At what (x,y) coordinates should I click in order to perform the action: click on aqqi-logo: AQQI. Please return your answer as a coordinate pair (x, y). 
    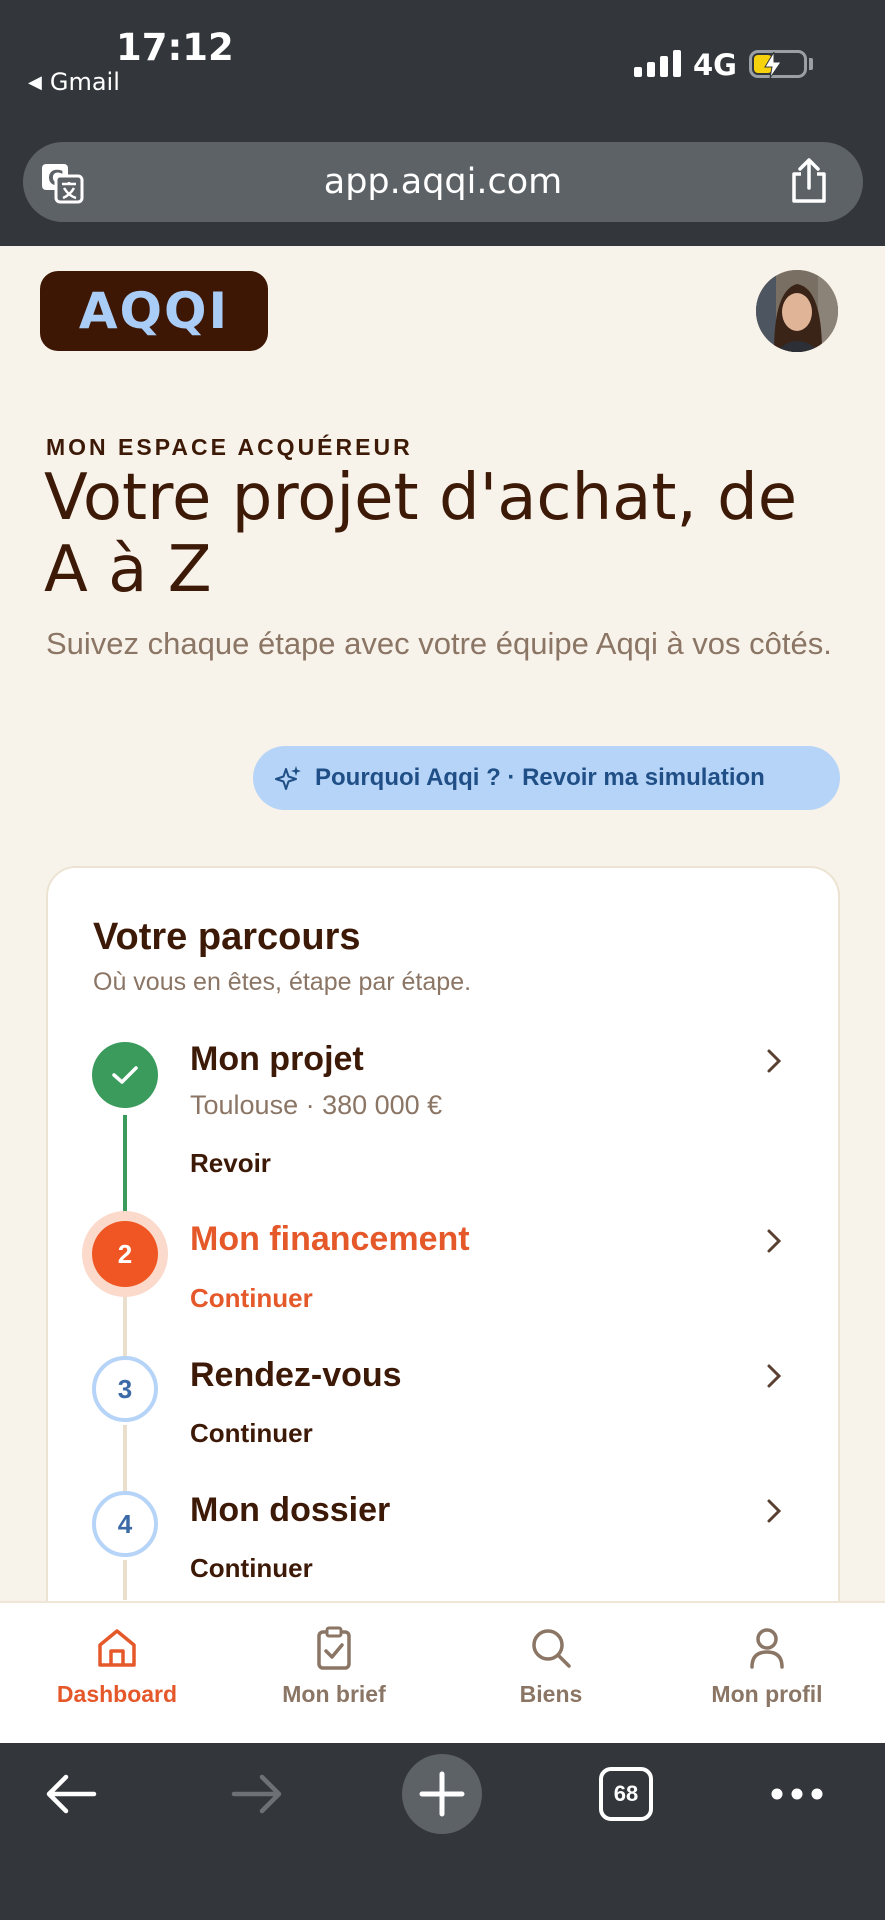
    Looking at the image, I should click on (154, 311).